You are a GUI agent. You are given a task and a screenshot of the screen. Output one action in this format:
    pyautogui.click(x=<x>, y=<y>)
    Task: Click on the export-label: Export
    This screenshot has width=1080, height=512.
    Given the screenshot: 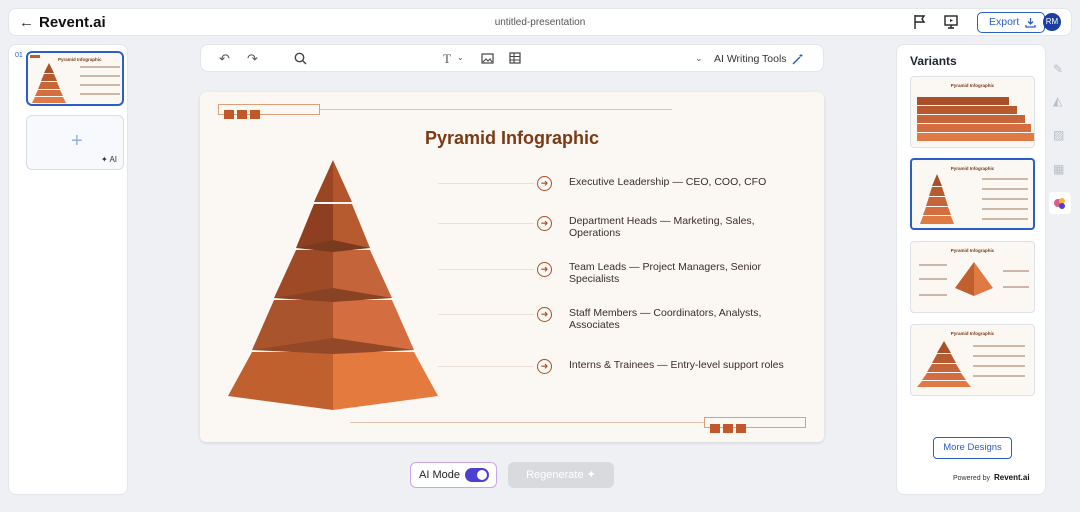 What is the action you would take?
    pyautogui.click(x=1004, y=22)
    